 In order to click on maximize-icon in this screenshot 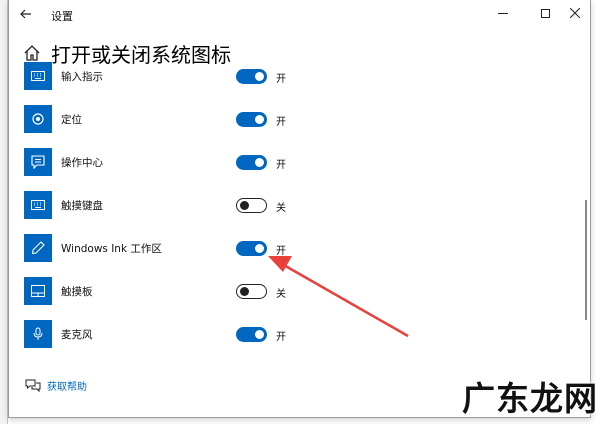, I will do `click(545, 13)`.